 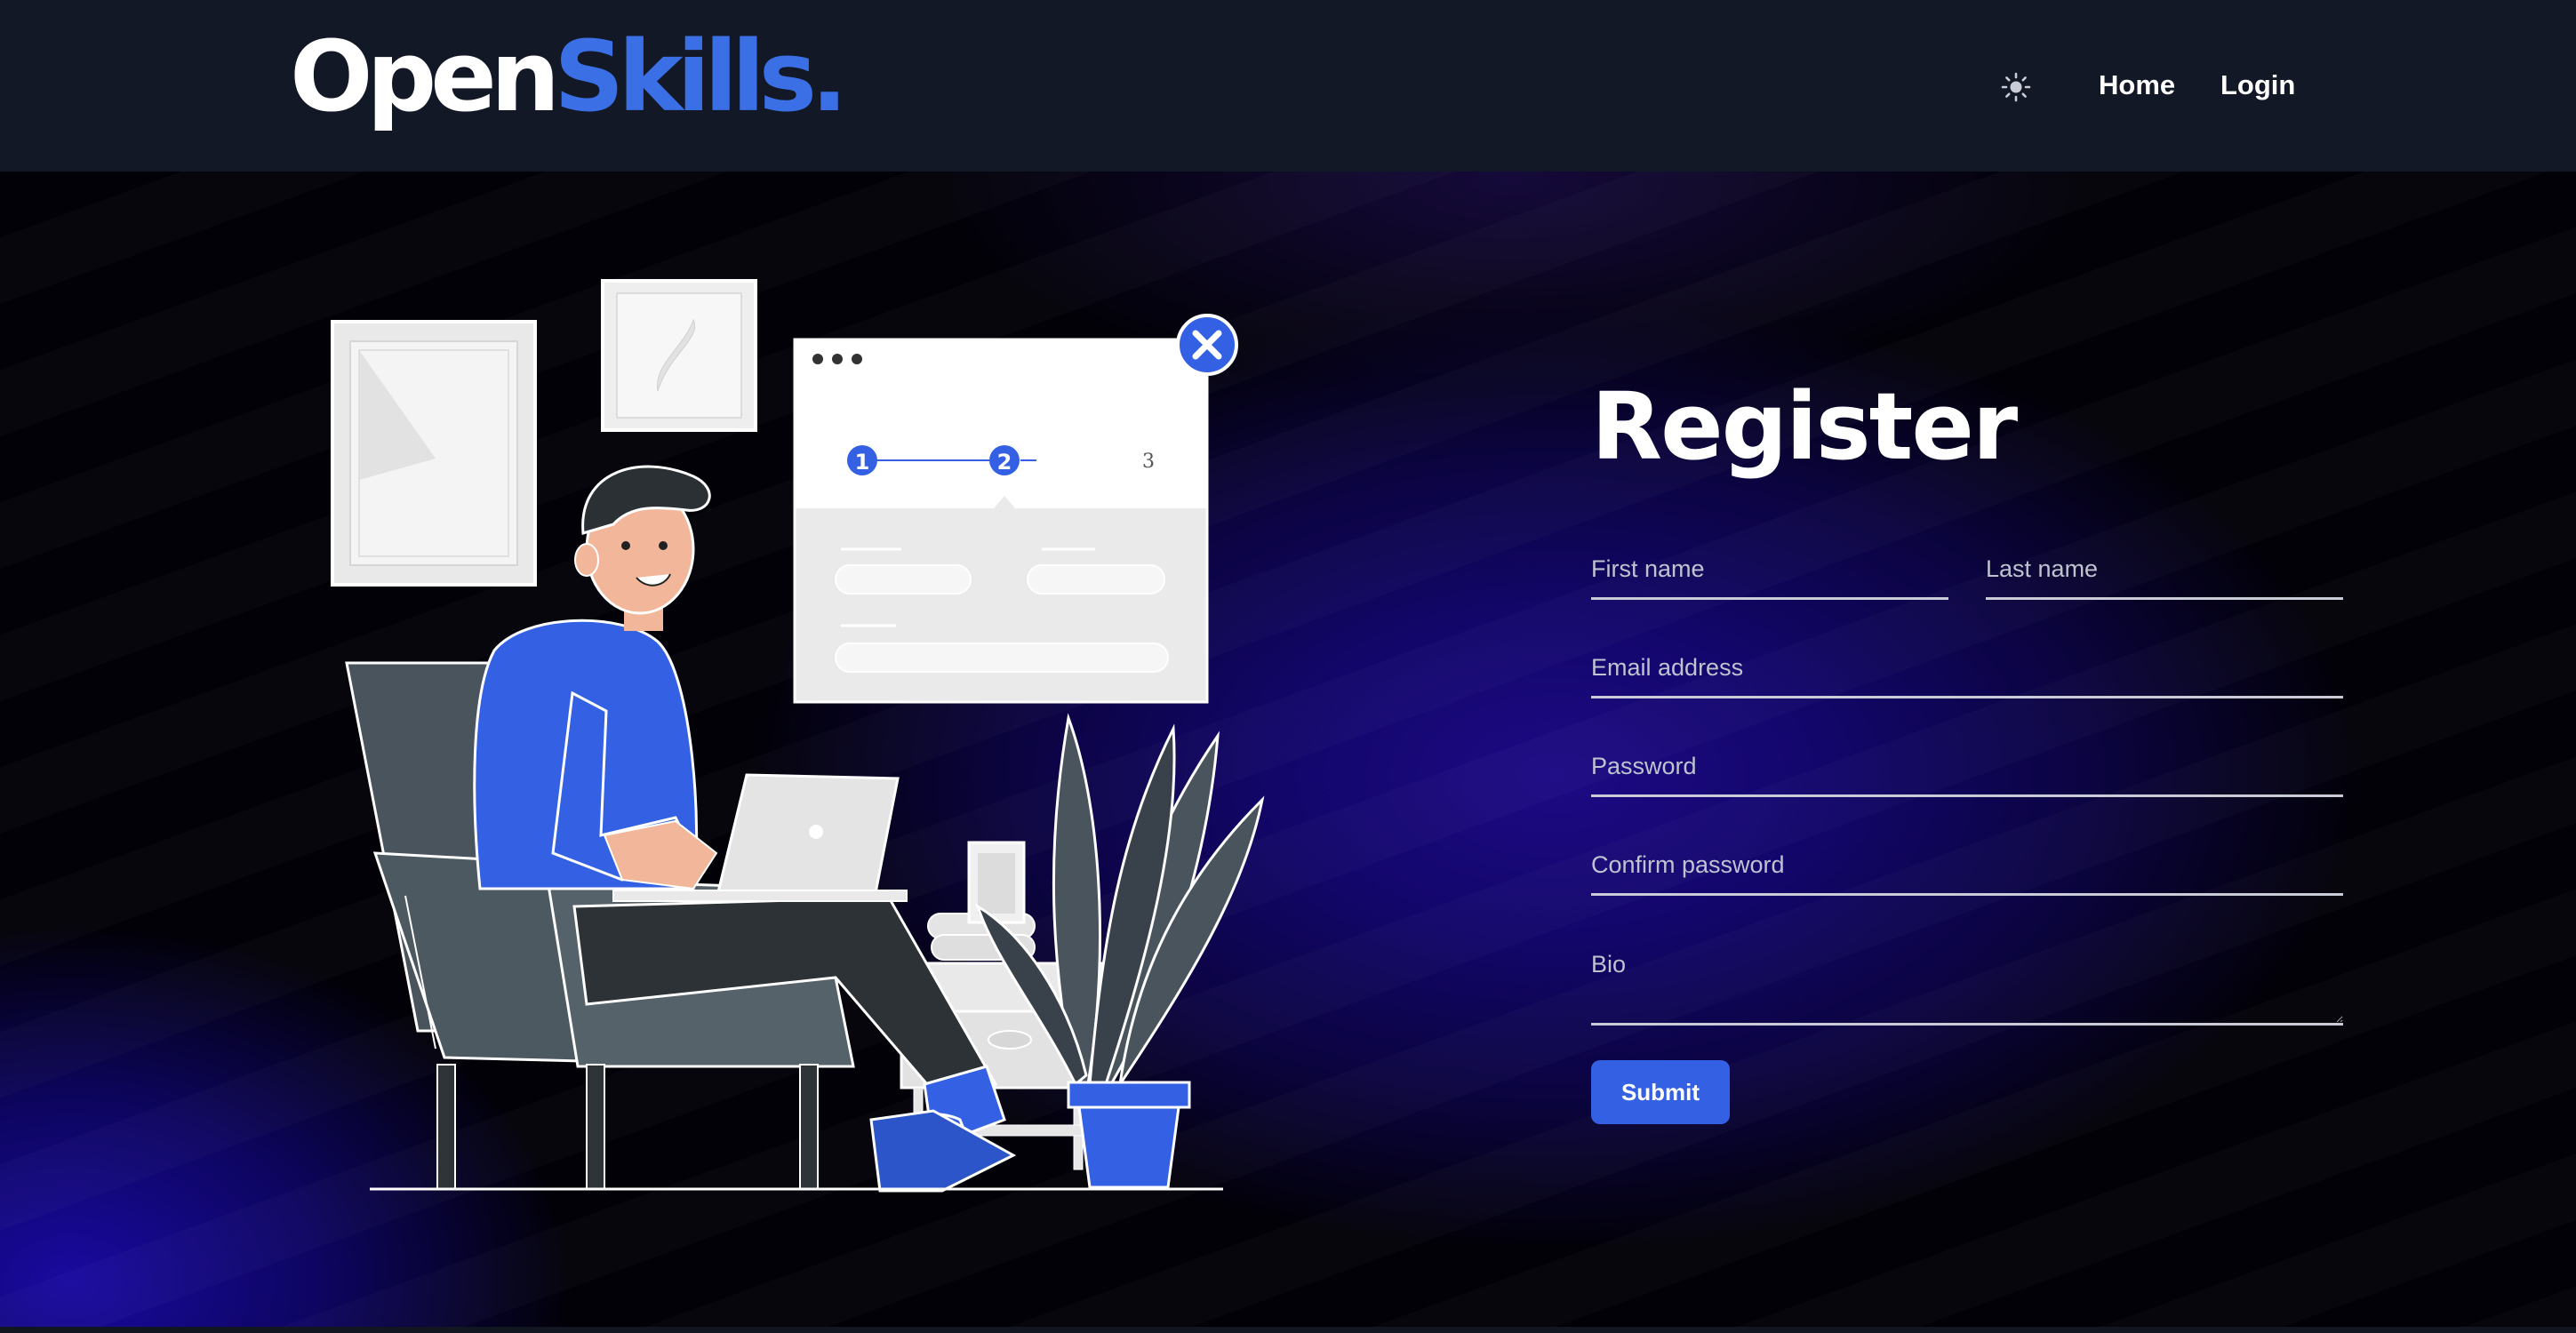 I want to click on theme-toggle-button, so click(x=2016, y=87).